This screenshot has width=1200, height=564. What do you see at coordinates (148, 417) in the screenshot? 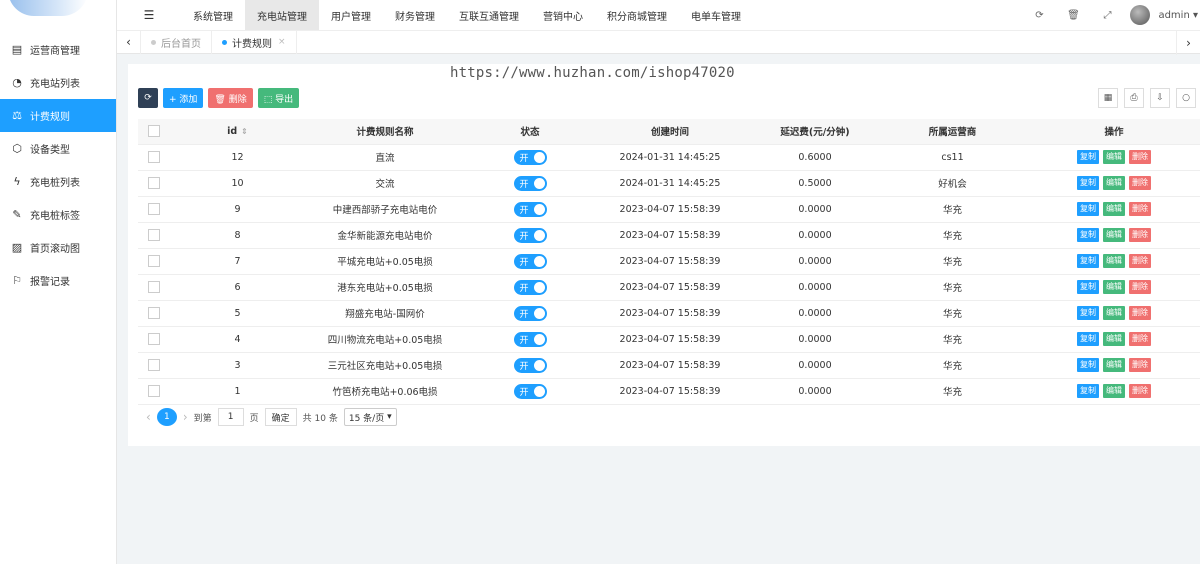
I see `prev-page-icon: ‹` at bounding box center [148, 417].